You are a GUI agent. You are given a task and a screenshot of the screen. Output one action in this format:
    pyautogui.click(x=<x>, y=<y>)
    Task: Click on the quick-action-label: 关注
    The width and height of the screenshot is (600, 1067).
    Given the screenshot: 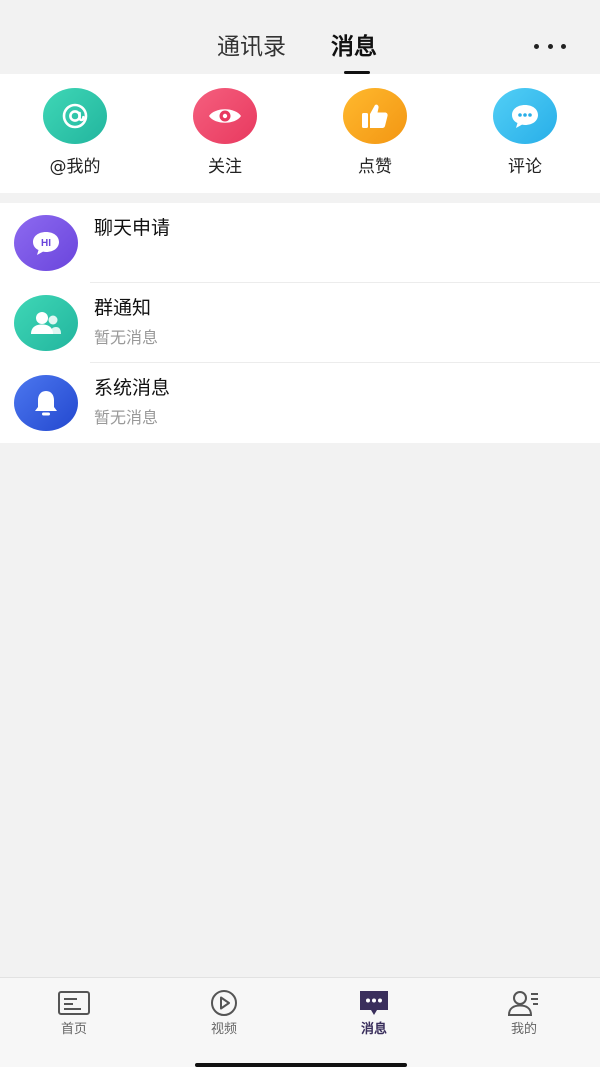 What is the action you would take?
    pyautogui.click(x=225, y=167)
    